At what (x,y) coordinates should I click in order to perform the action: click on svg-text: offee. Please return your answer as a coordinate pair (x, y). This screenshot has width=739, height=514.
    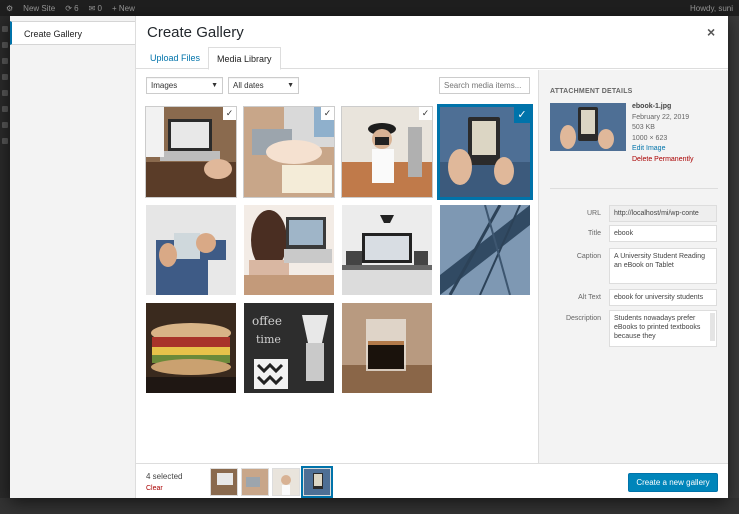
    Looking at the image, I should click on (267, 321).